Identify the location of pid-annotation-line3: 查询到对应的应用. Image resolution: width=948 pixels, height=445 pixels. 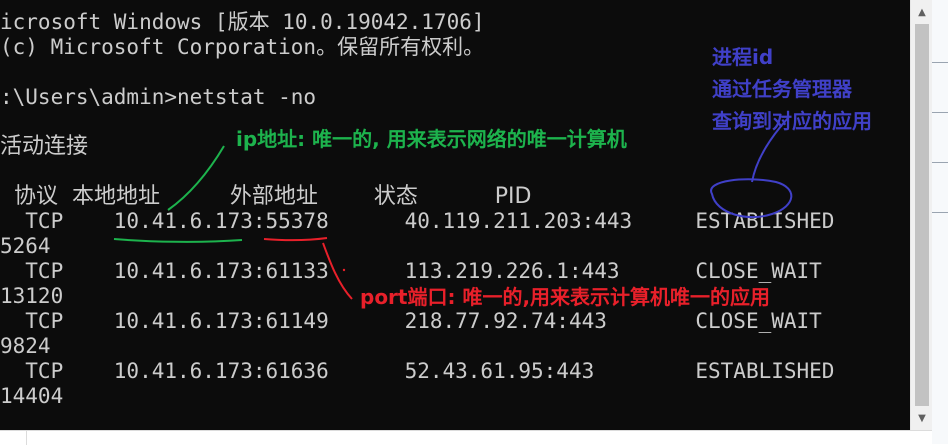
(792, 121).